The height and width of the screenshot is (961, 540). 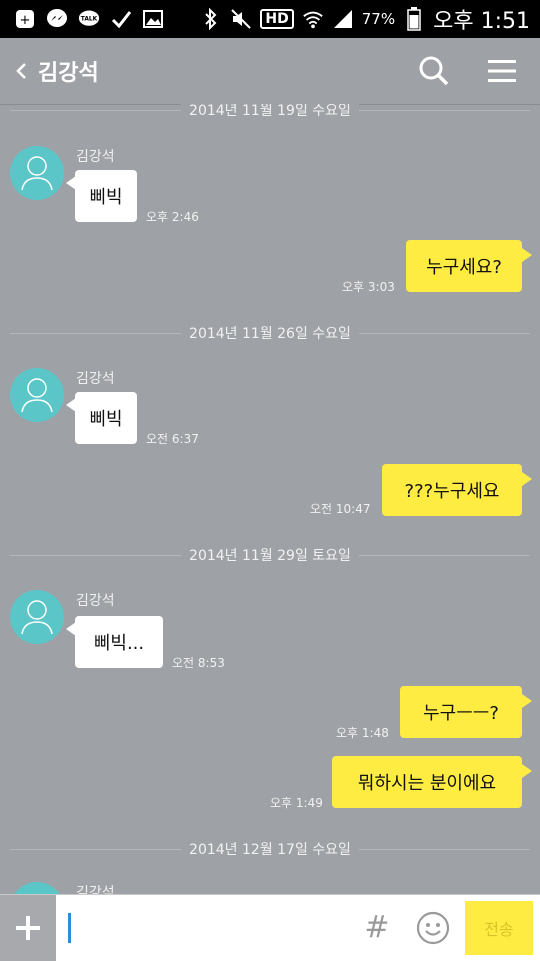 What do you see at coordinates (209, 929) in the screenshot?
I see `message-input` at bounding box center [209, 929].